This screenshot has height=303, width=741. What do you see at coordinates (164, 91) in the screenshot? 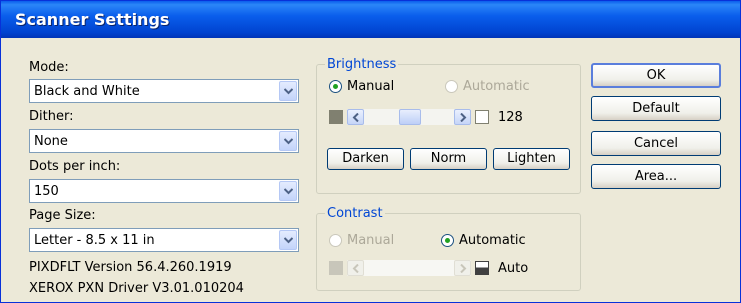
I see `mode-dropdown: Black and White` at bounding box center [164, 91].